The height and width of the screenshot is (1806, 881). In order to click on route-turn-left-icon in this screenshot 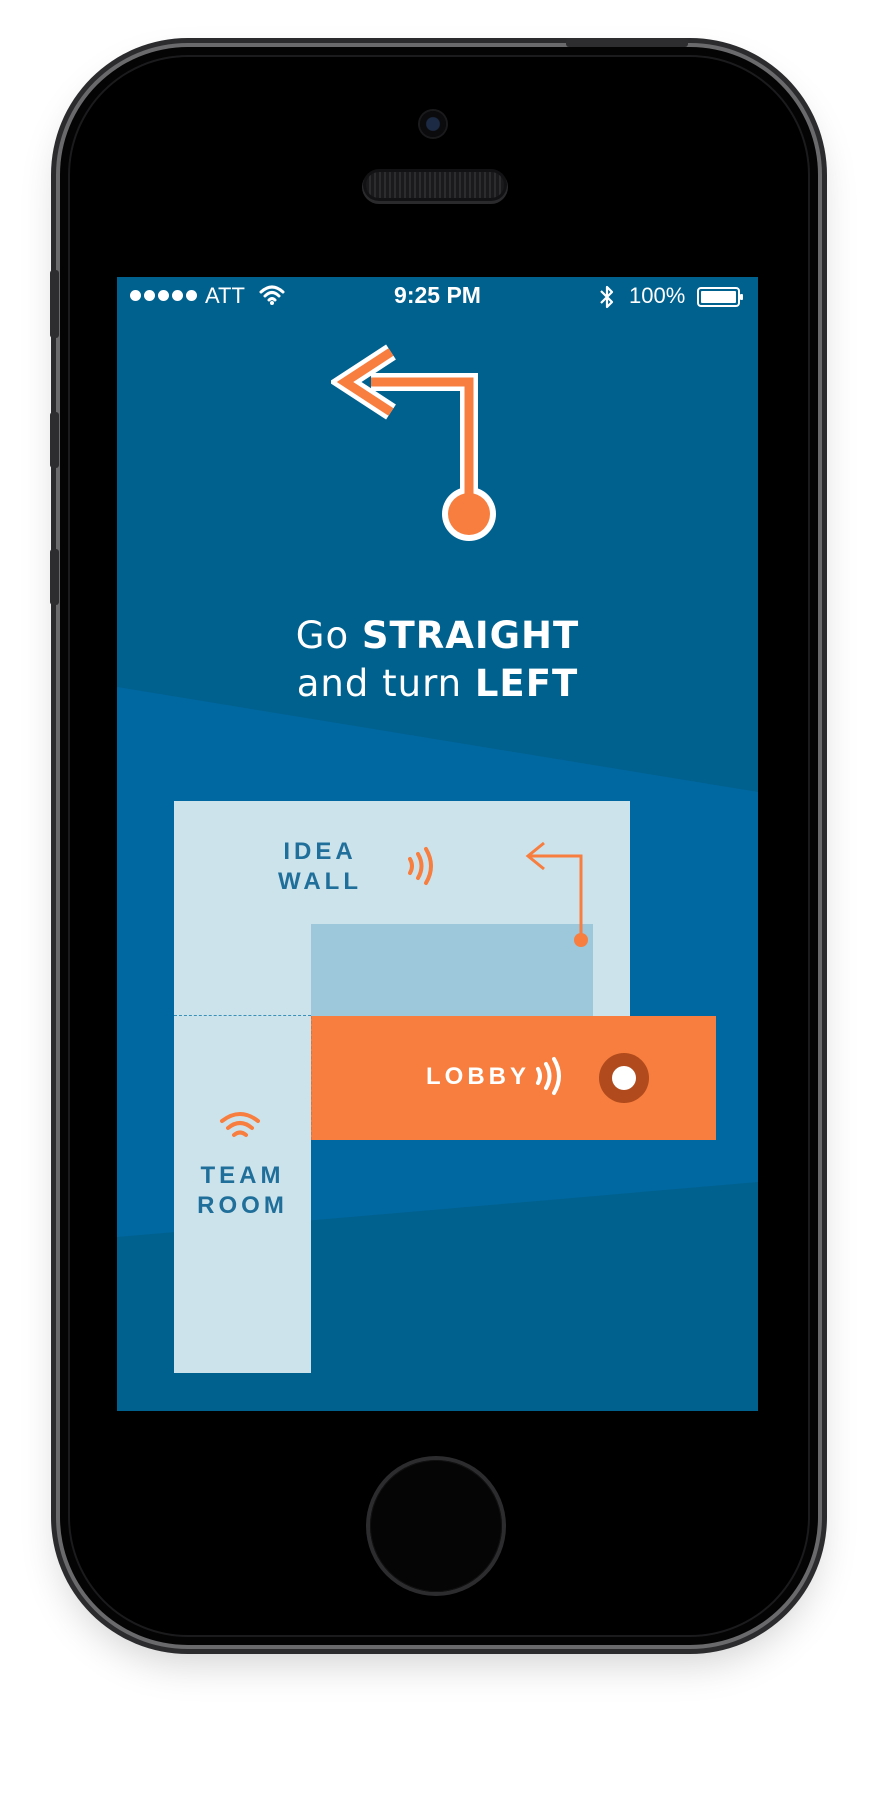, I will do `click(556, 894)`.